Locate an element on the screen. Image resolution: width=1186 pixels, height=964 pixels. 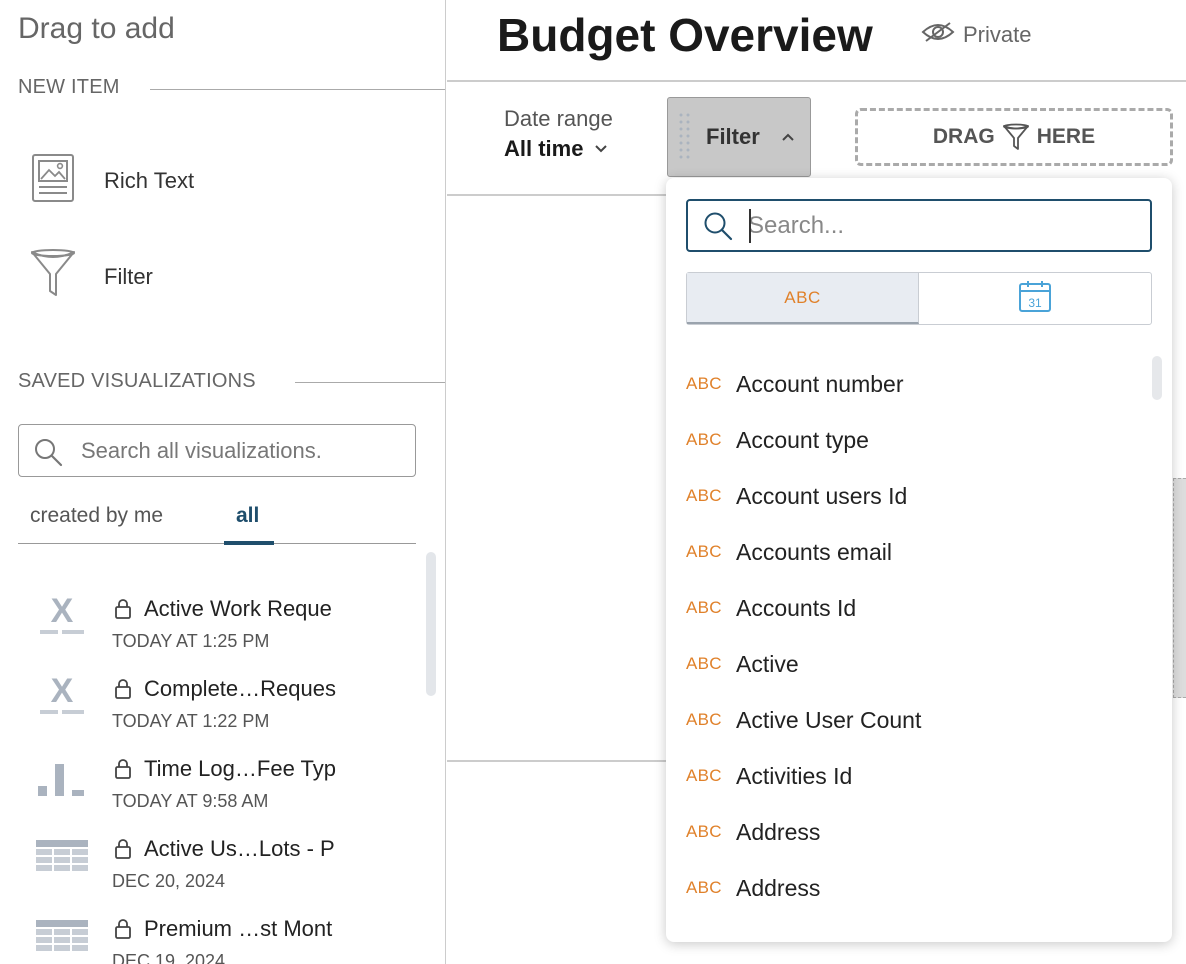
calendar-icon: 31 is located at coordinates (1035, 298).